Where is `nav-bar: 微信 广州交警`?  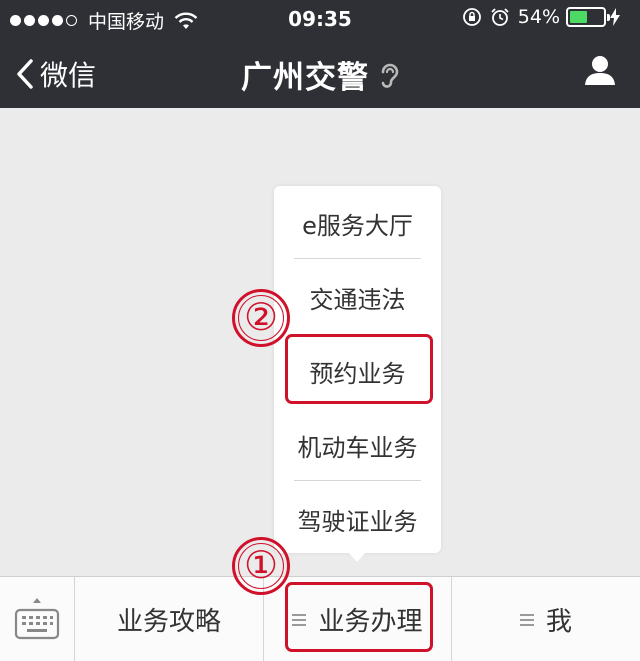
nav-bar: 微信 广州交警 is located at coordinates (320, 72).